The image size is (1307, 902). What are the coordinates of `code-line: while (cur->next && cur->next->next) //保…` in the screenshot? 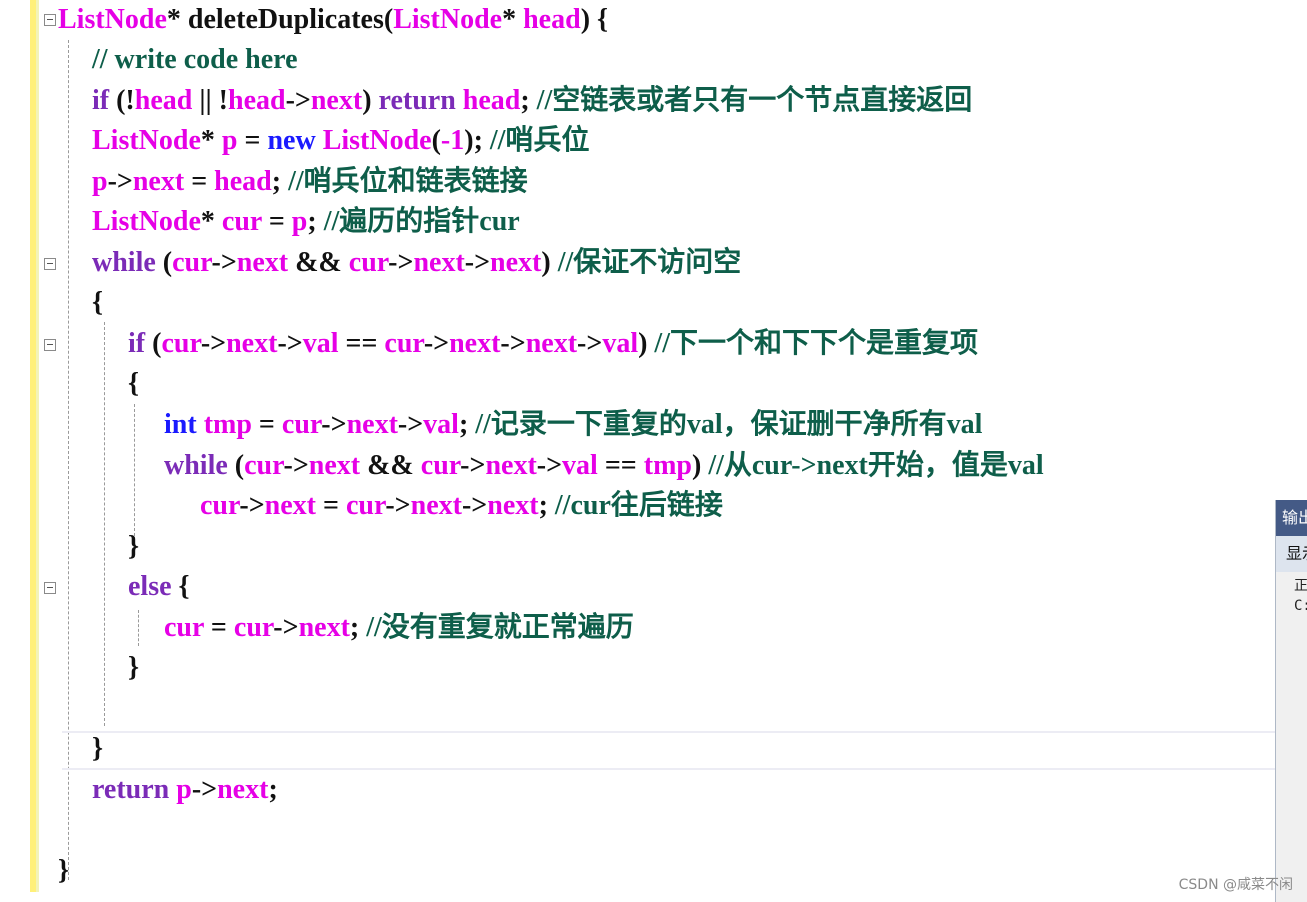 It's located at (416, 263).